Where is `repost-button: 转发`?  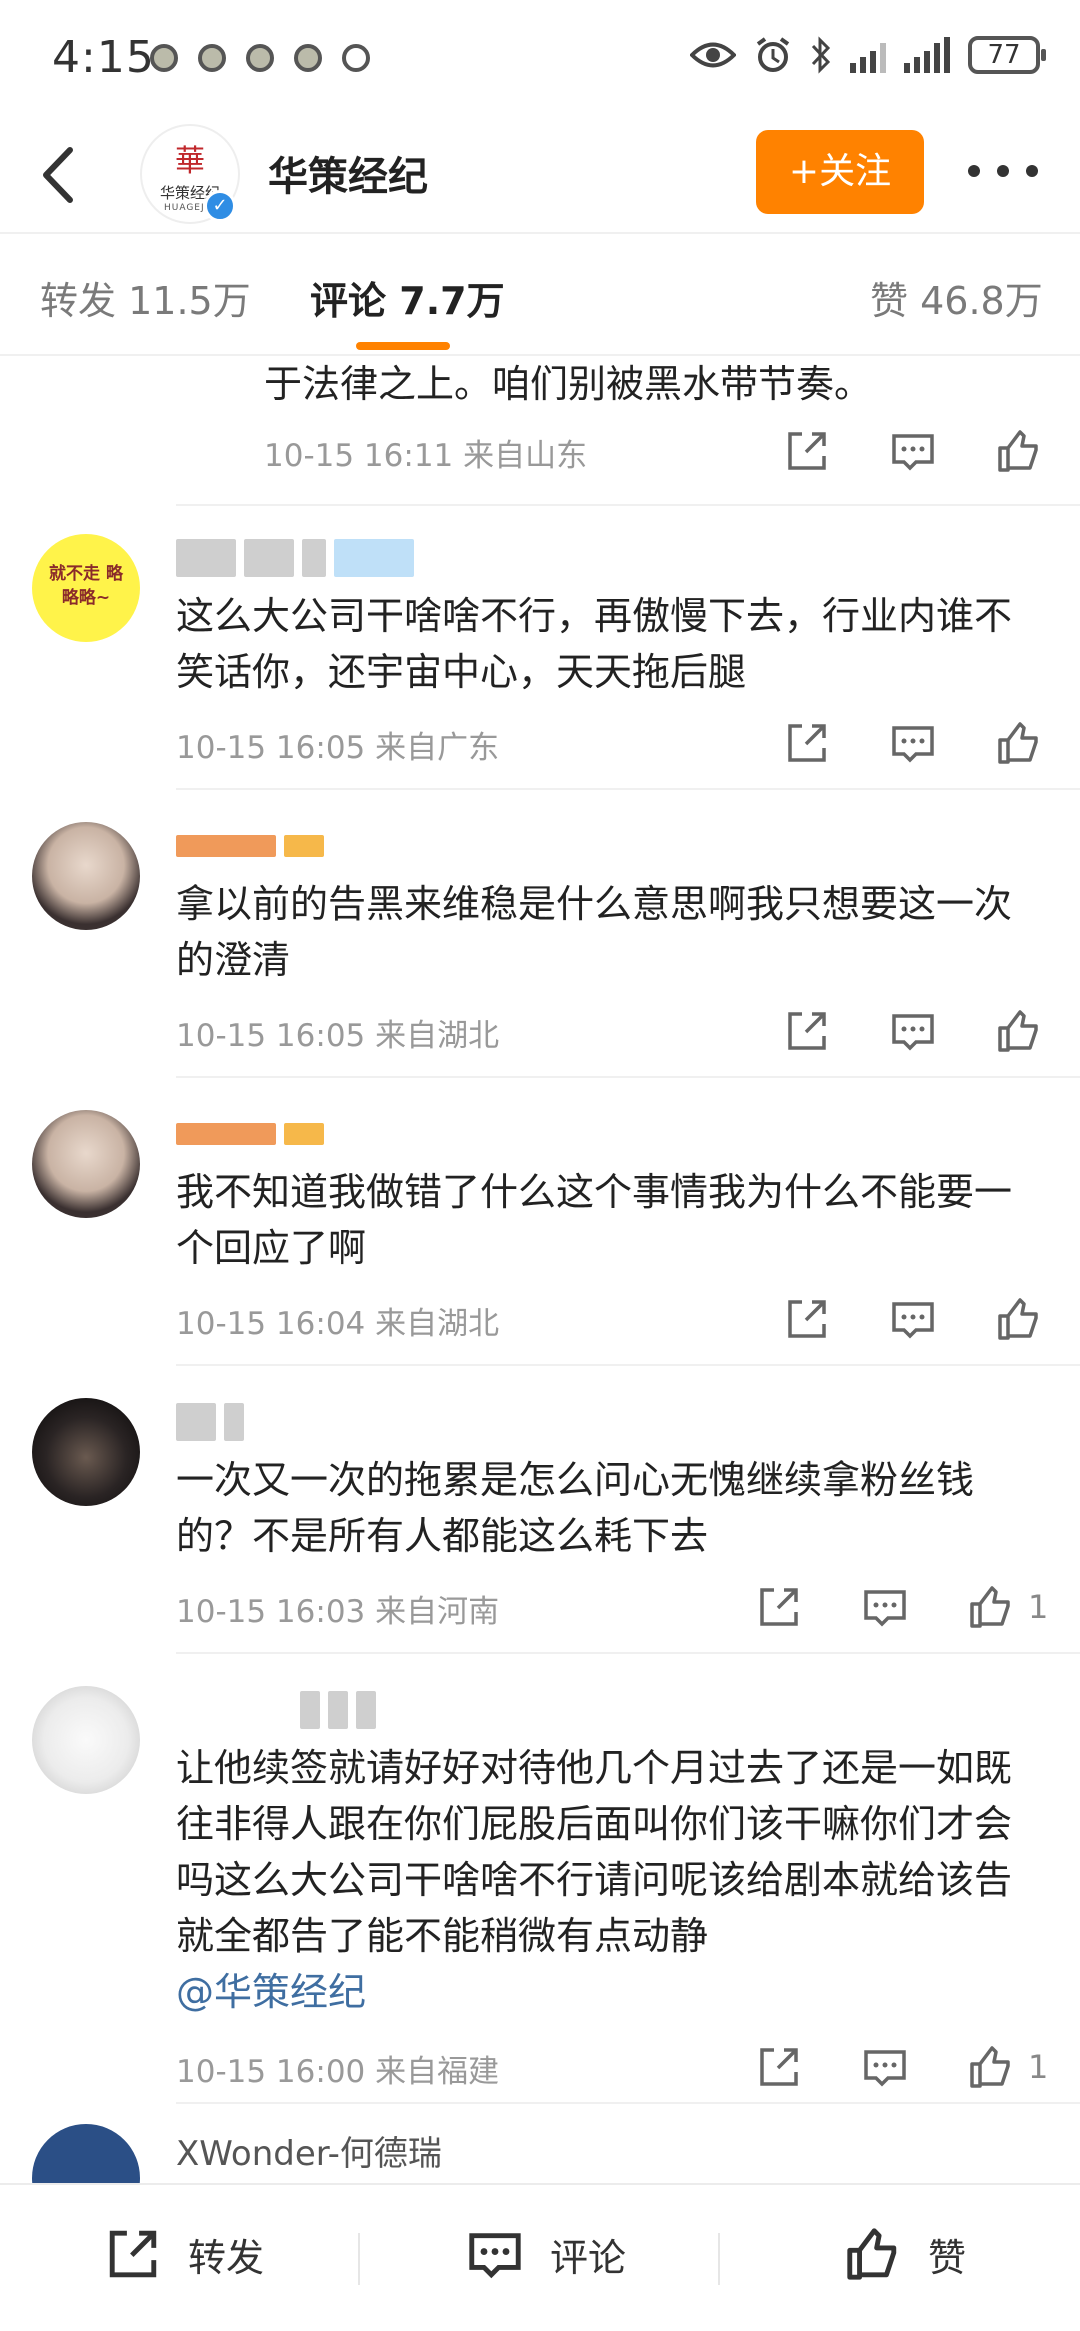 repost-button: 转发 is located at coordinates (182, 2254).